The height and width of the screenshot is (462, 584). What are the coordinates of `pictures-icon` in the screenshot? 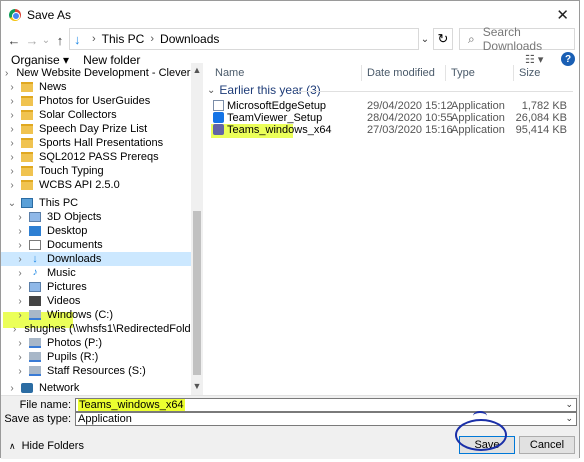 It's located at (35, 287).